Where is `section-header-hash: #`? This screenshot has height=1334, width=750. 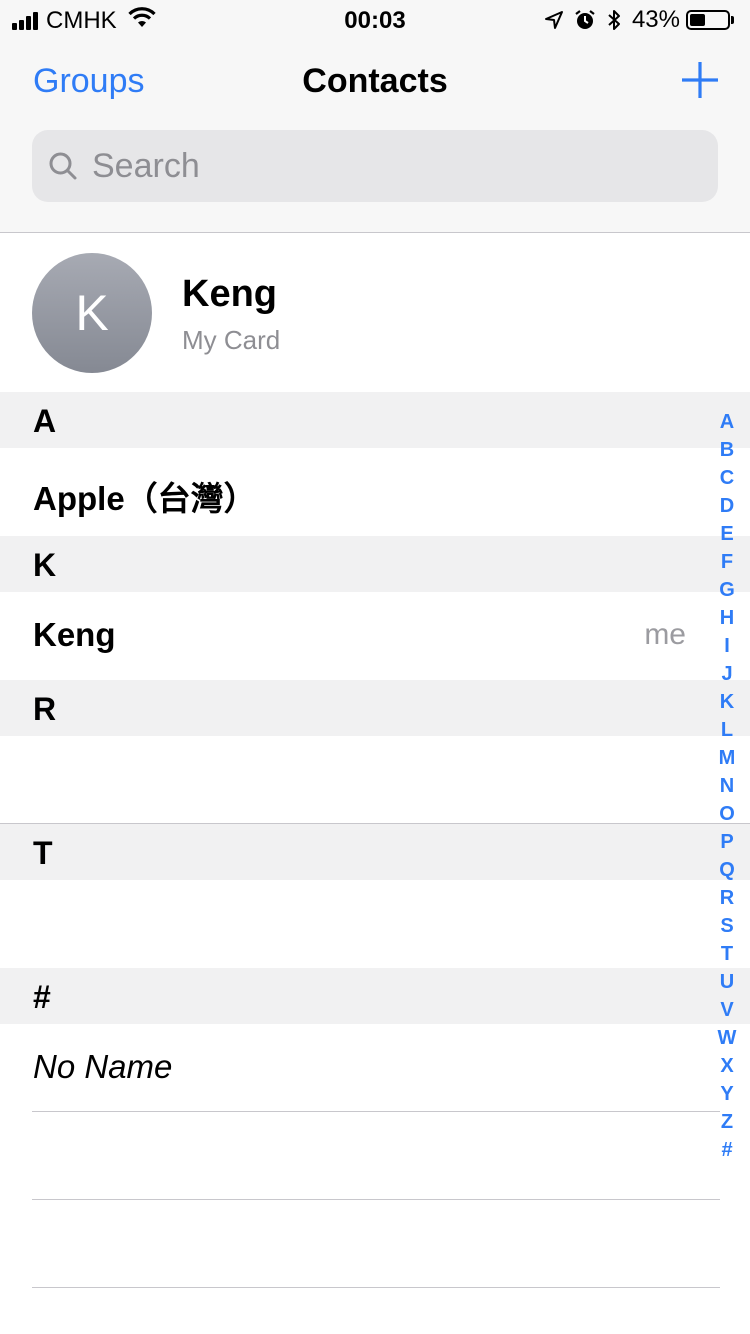
section-header-hash: # is located at coordinates (375, 996).